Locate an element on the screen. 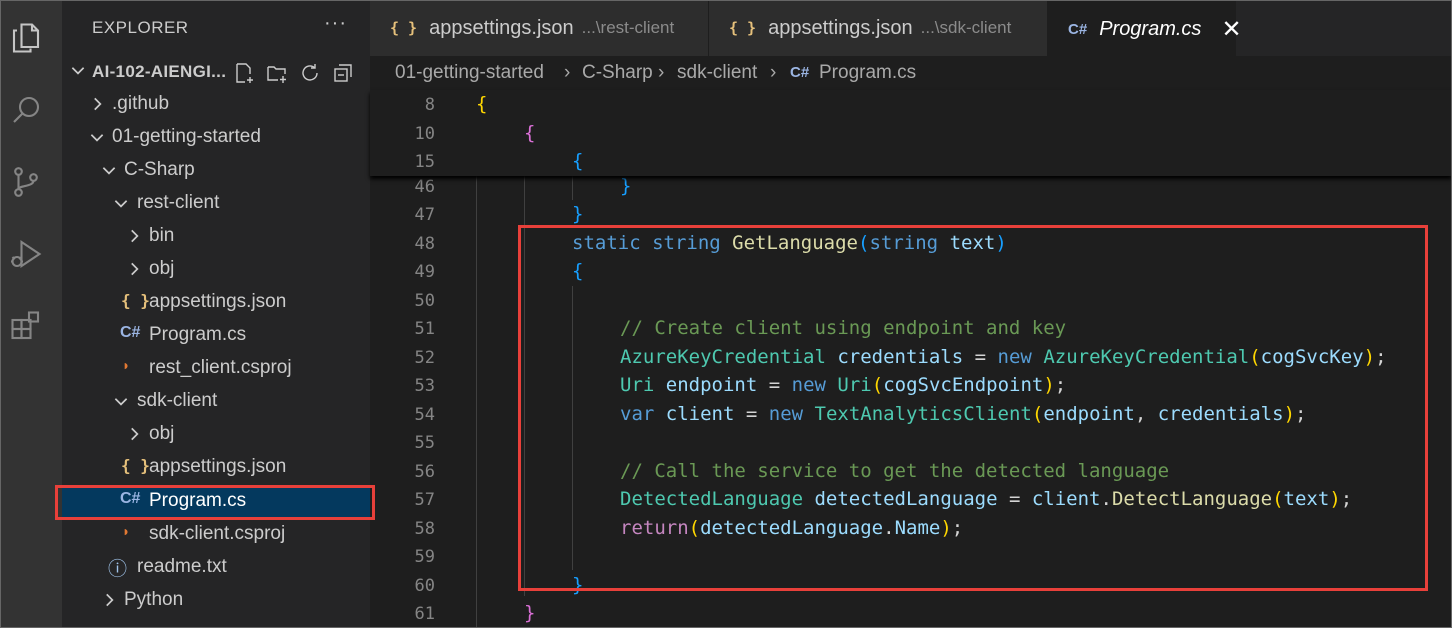 The image size is (1452, 628). collapse-all-icon is located at coordinates (343, 73).